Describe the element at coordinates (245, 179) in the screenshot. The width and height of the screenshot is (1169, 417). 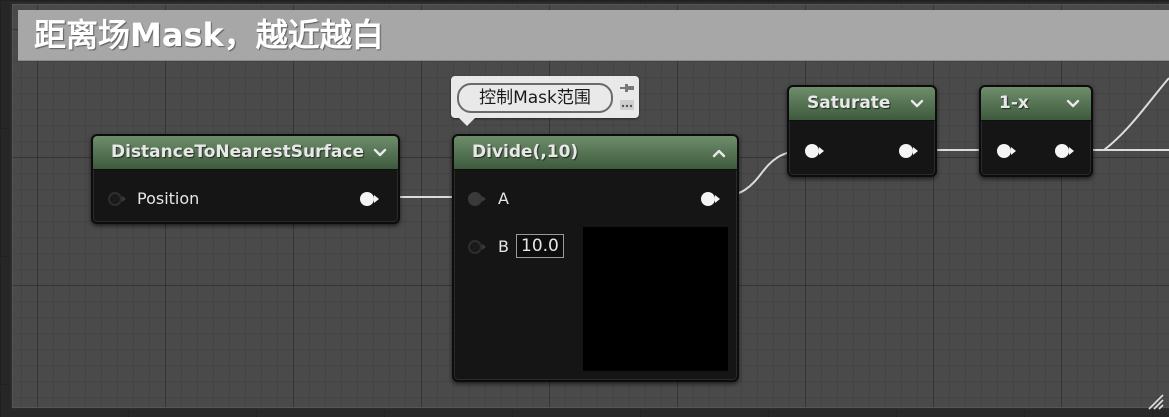
I see `node-distance-to-nearest-surface: DistanceToNearestSurface Position` at that location.